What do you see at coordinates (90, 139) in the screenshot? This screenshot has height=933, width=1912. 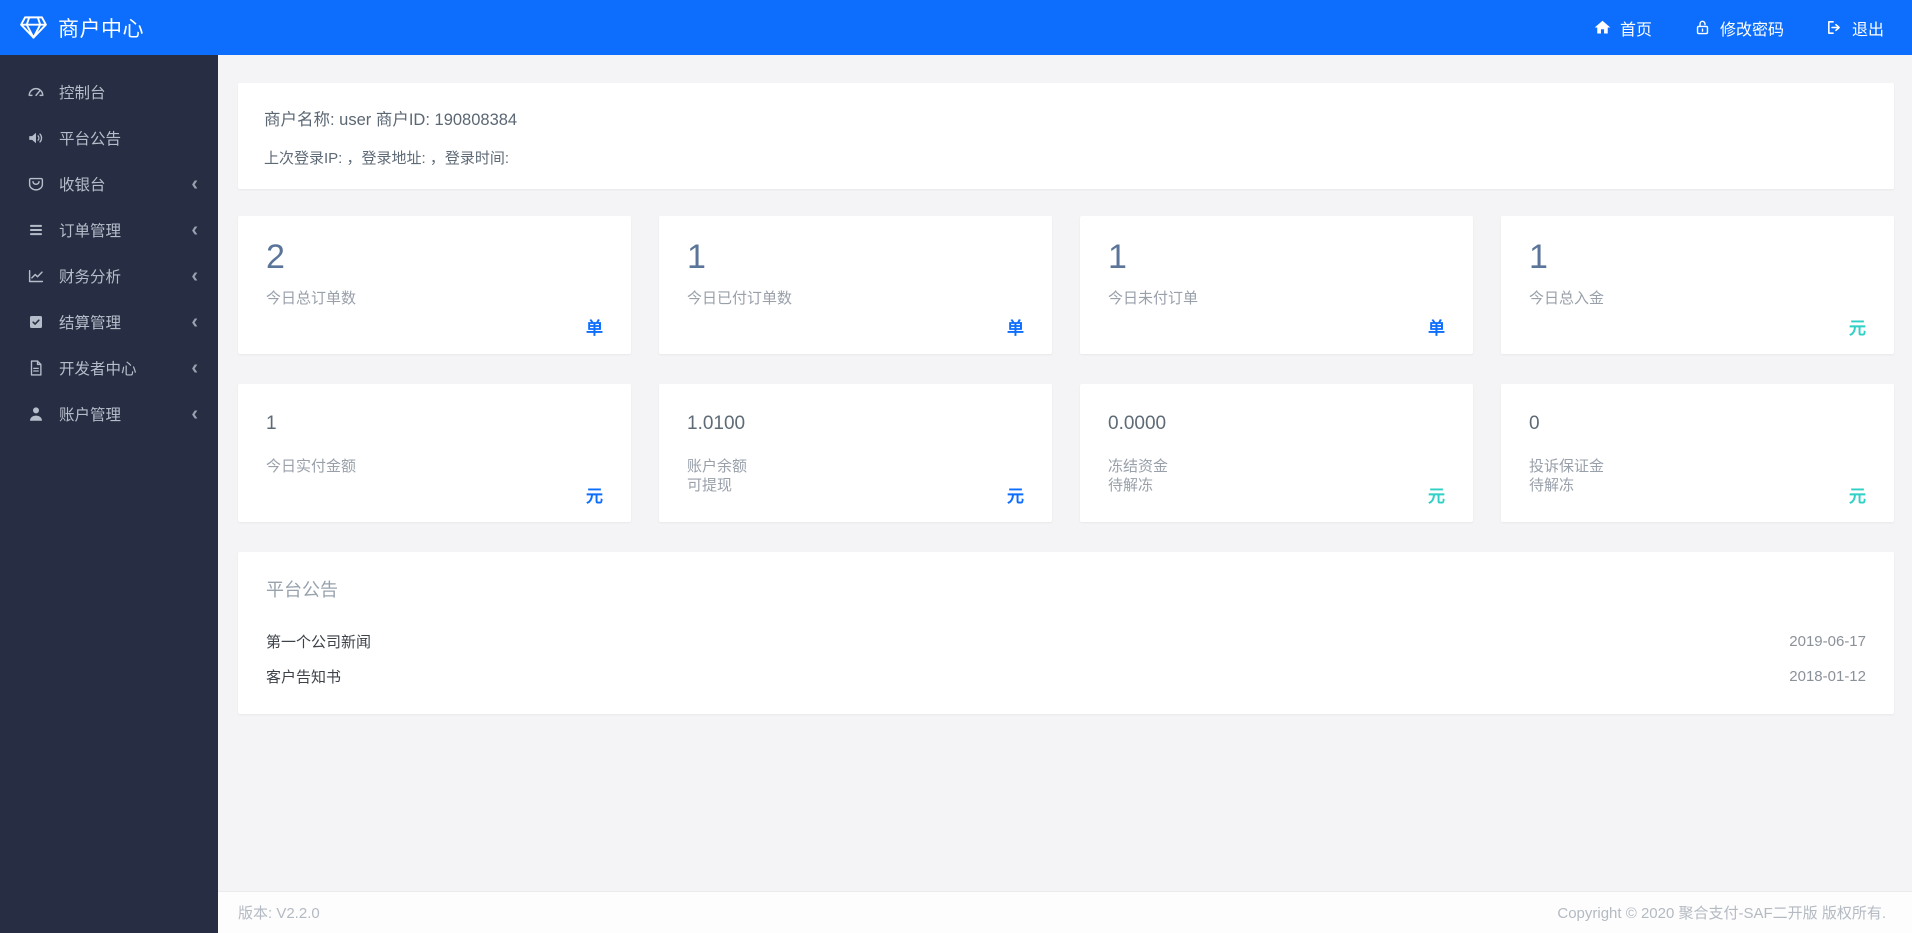 I see `sidebar-item-label: 平台公告` at bounding box center [90, 139].